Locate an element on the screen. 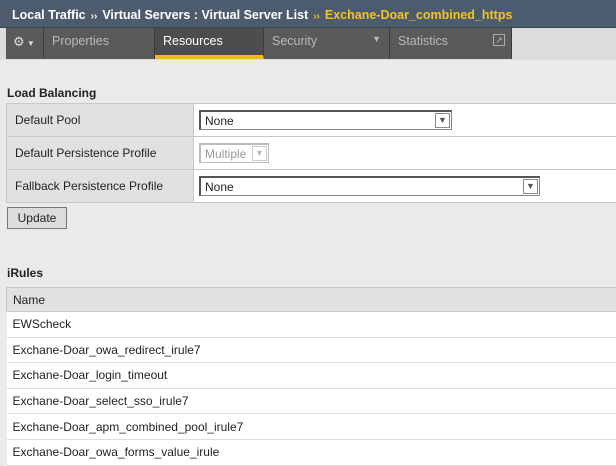 Image resolution: width=616 pixels, height=466 pixels. table-row: Exchane-Doar_select_sso_irule7 is located at coordinates (311, 401).